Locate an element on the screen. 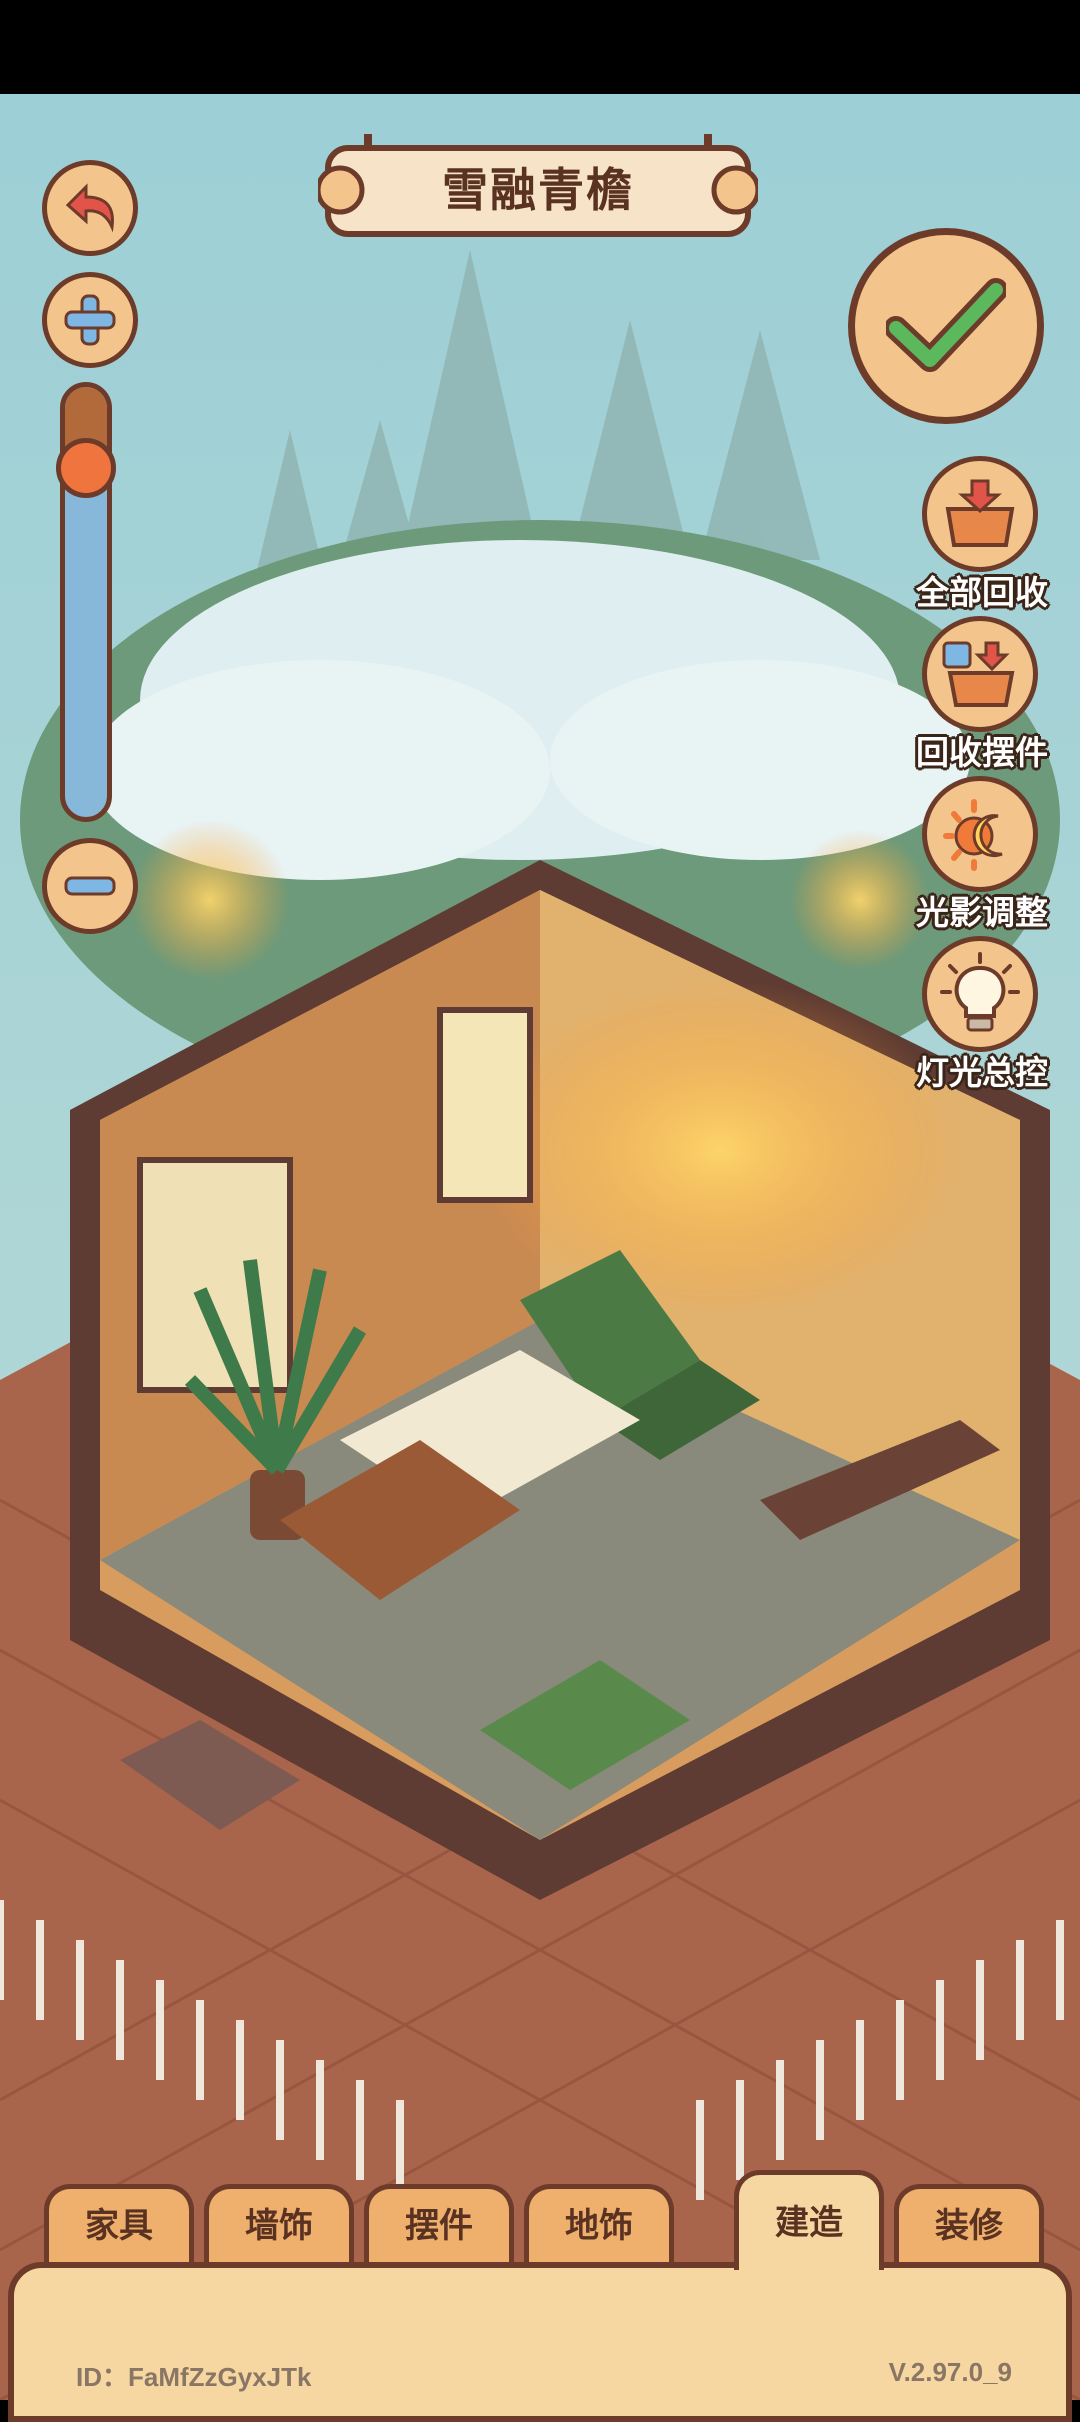 This screenshot has width=1080, height=2422. category-tabs: 家具 墙饰 摆件 地饰 建造 装修 is located at coordinates (540, 2220).